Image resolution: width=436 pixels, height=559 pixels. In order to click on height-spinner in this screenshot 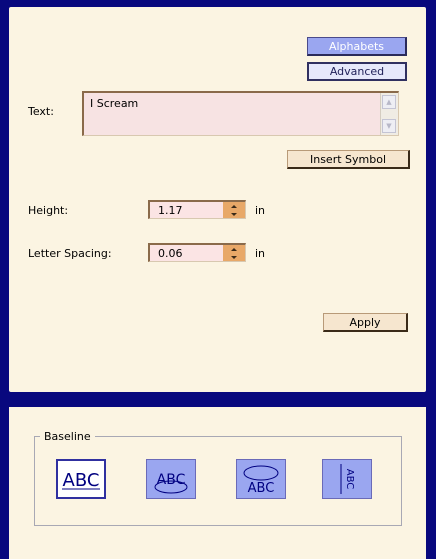, I will do `click(234, 210)`.